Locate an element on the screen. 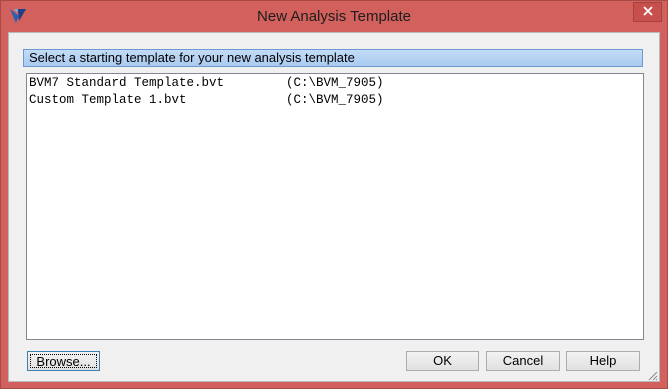 The width and height of the screenshot is (668, 389). close-button is located at coordinates (647, 12).